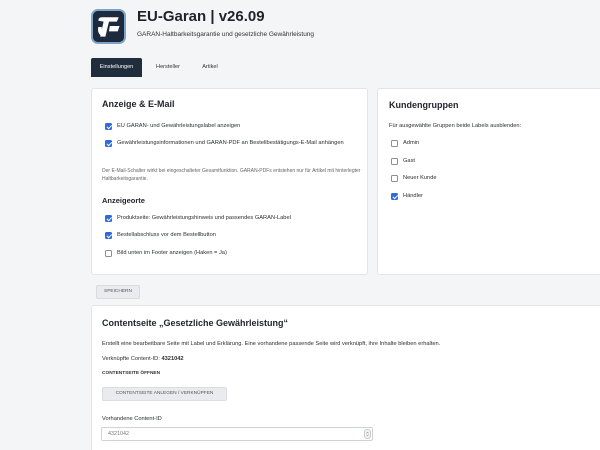 The image size is (600, 450). Describe the element at coordinates (394, 161) in the screenshot. I see `checkbox-group-gast` at that location.